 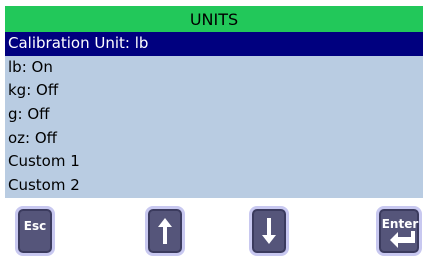 I want to click on menu-item-calibration-unit: Calibration Unit: lb, so click(x=214, y=44).